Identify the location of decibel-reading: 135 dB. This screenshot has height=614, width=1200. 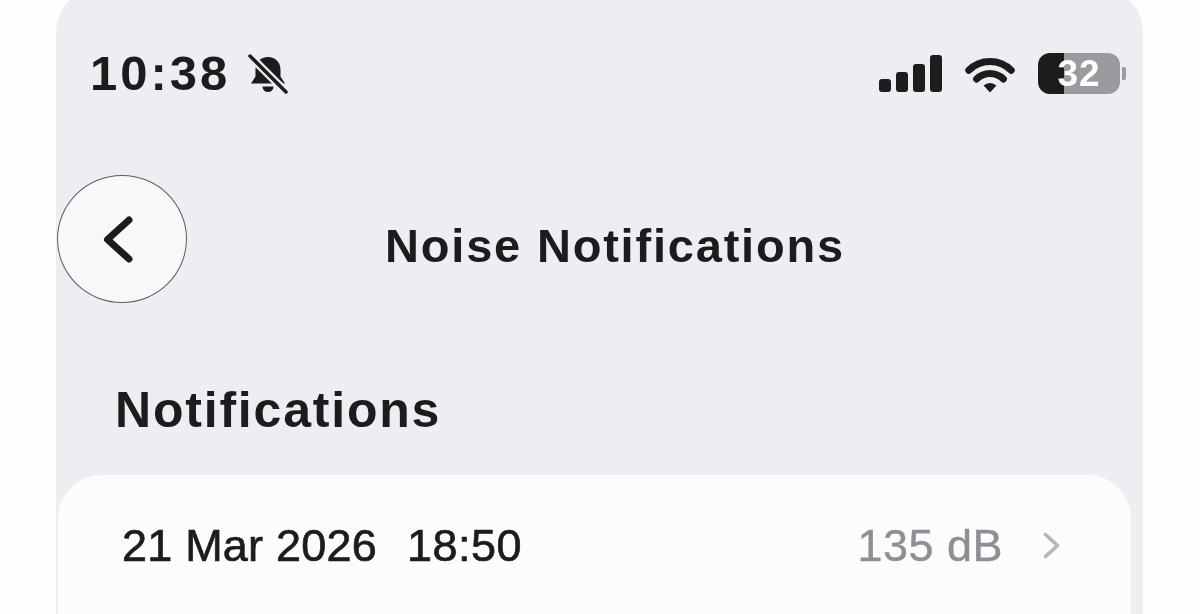
(930, 545).